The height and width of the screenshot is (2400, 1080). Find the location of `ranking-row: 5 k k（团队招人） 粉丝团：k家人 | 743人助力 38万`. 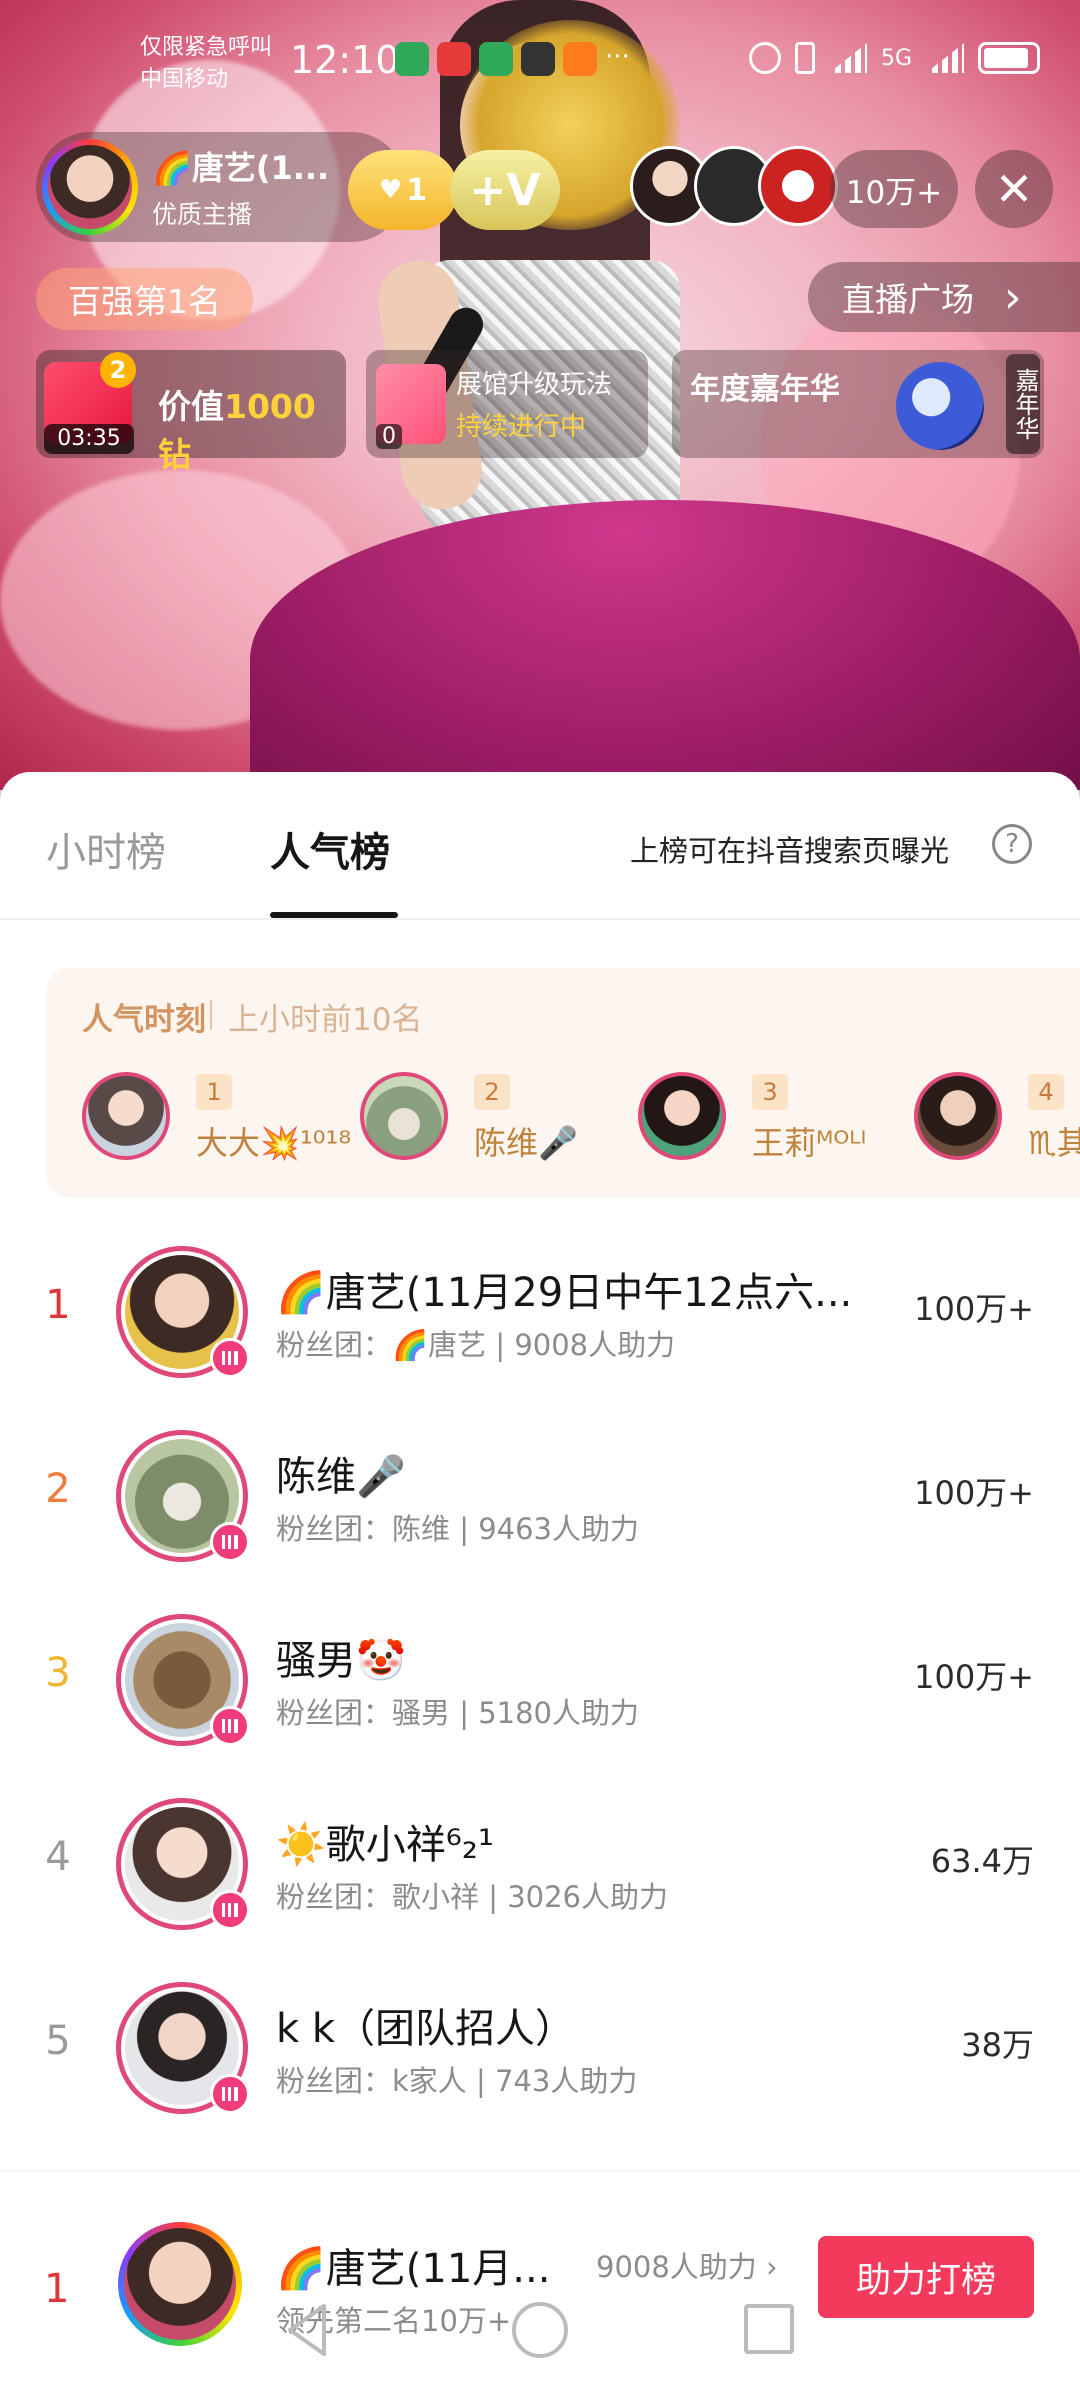

ranking-row: 5 k k（团队招人） 粉丝团：k家人 | 743人助力 38万 is located at coordinates (540, 2050).